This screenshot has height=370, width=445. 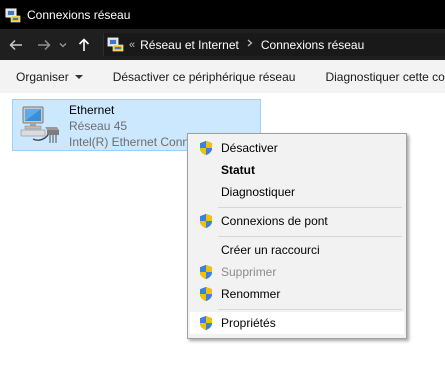 I want to click on menu-item-disable: Désactiver, so click(x=297, y=148).